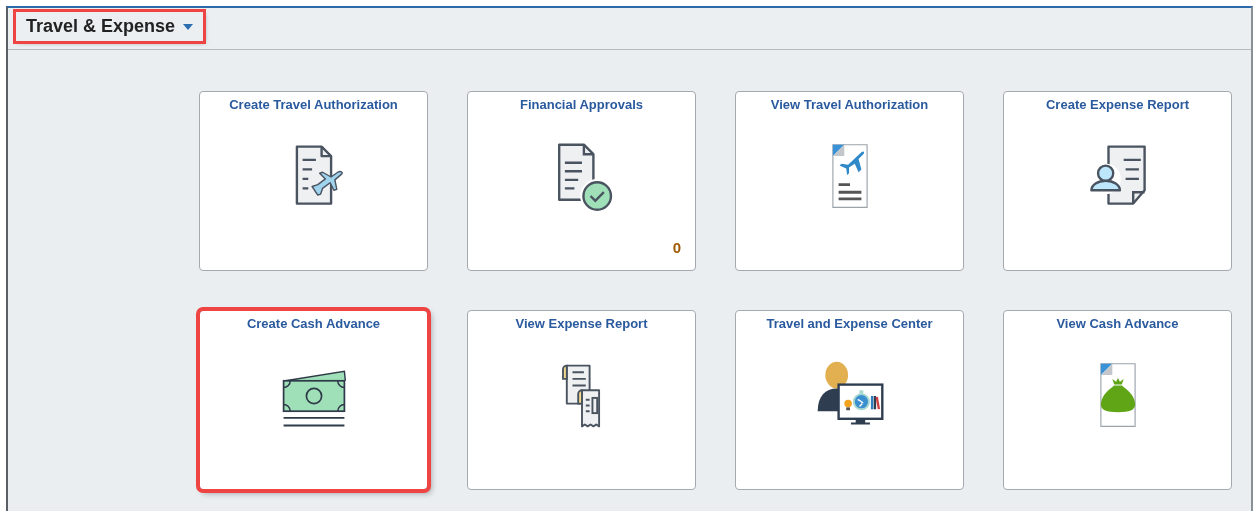 The height and width of the screenshot is (511, 1257). I want to click on pending-count: 0, so click(676, 247).